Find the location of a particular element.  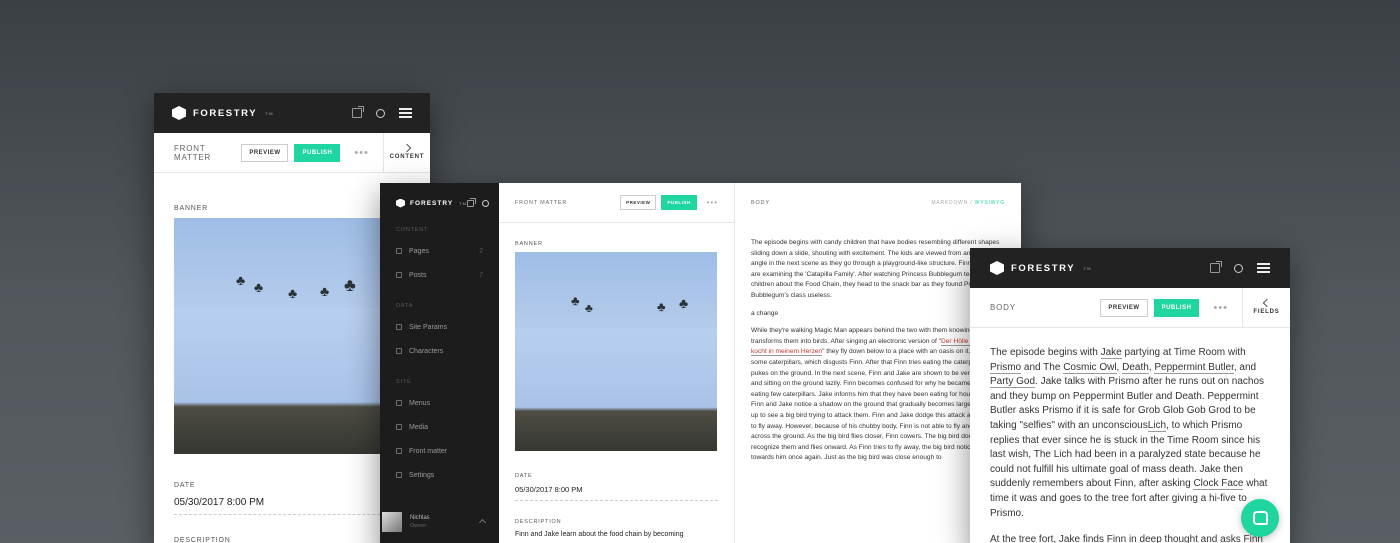

body-text-span: The episode begins with is located at coordinates (1045, 352).